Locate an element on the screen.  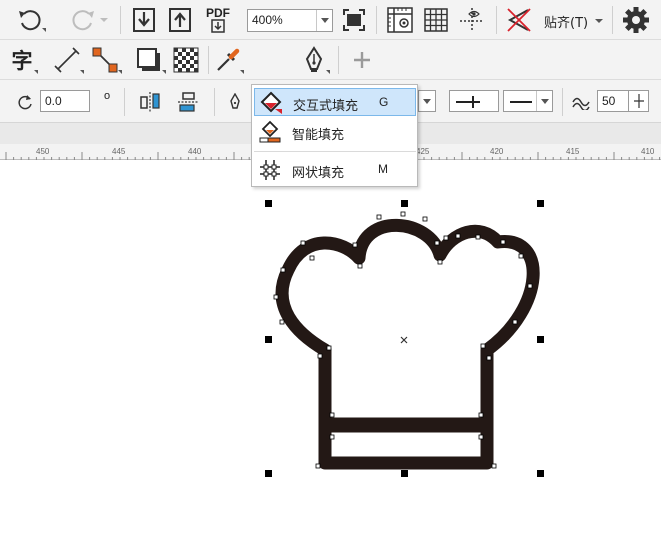
outline-width-dropdown is located at coordinates (427, 101).